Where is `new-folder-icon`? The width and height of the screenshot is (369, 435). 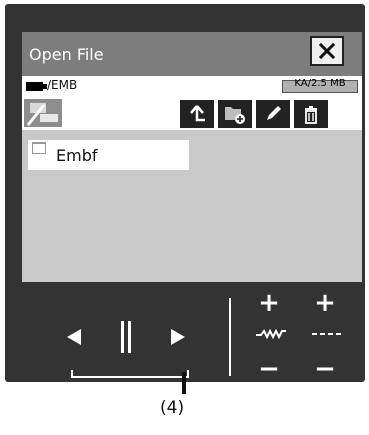
new-folder-icon is located at coordinates (235, 115).